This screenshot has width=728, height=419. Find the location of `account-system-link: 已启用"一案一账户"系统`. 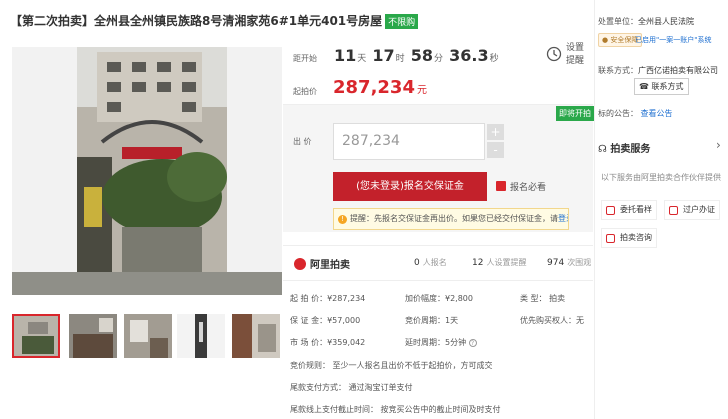

account-system-link: 已启用"一案一账户"系统 is located at coordinates (673, 40).